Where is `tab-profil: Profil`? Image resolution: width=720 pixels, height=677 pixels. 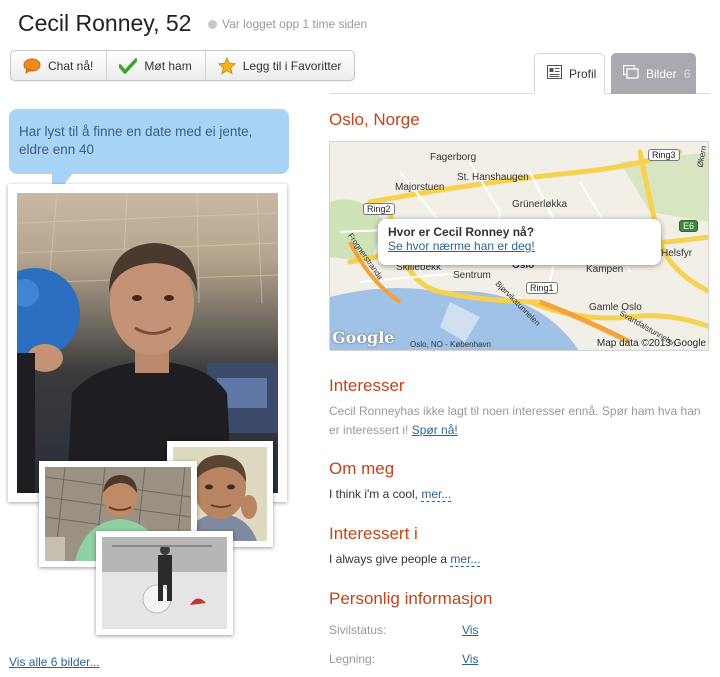
tab-profil: Profil is located at coordinates (569, 73).